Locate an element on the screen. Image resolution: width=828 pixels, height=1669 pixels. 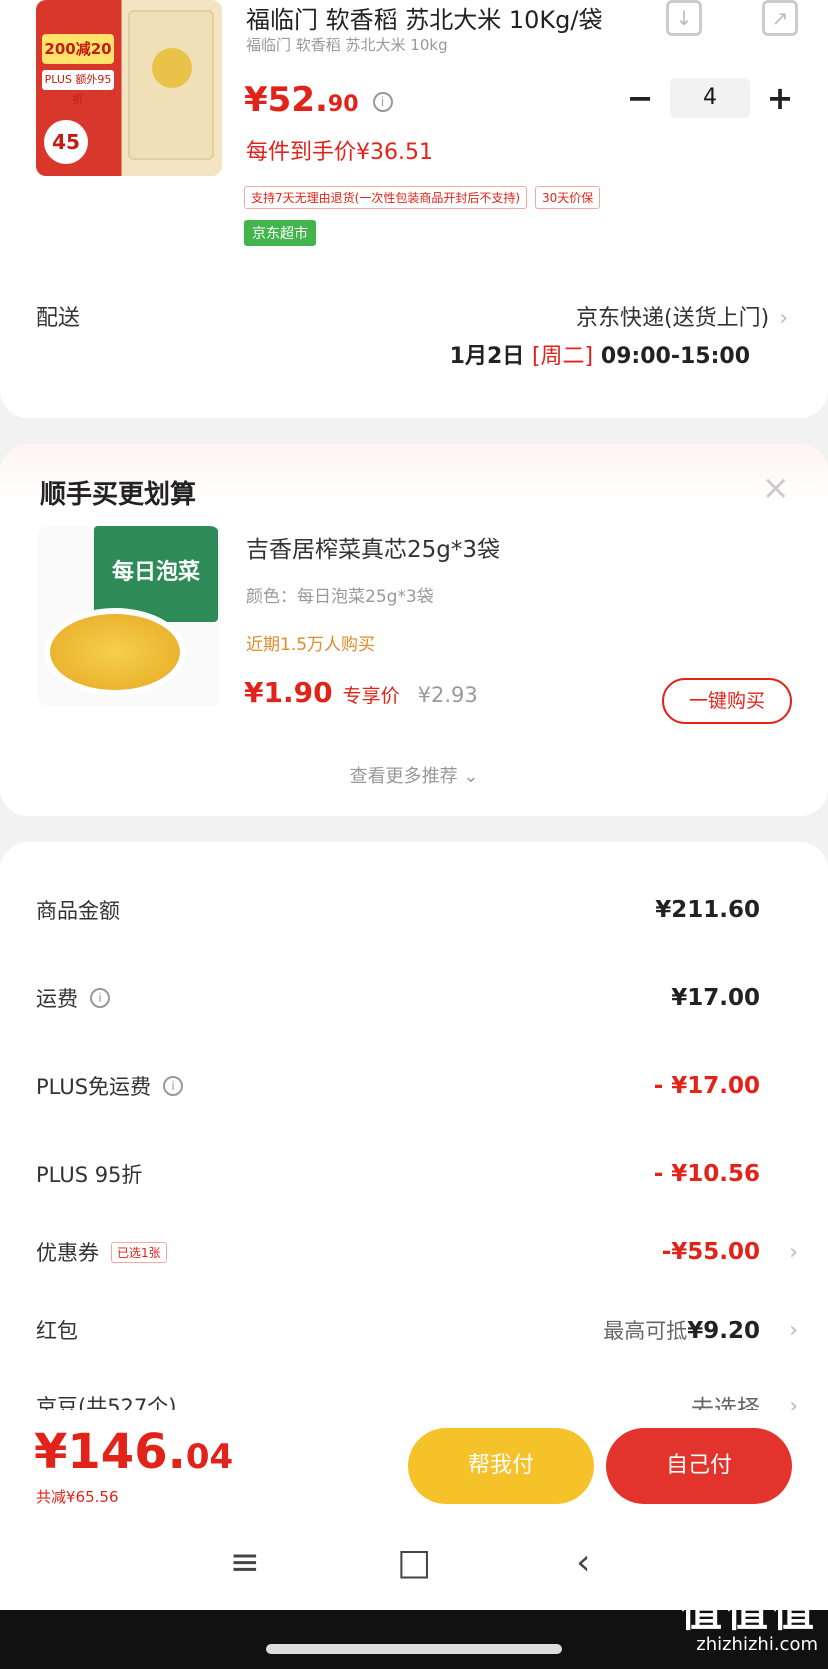
menu-icon: ≡ is located at coordinates (245, 1562).